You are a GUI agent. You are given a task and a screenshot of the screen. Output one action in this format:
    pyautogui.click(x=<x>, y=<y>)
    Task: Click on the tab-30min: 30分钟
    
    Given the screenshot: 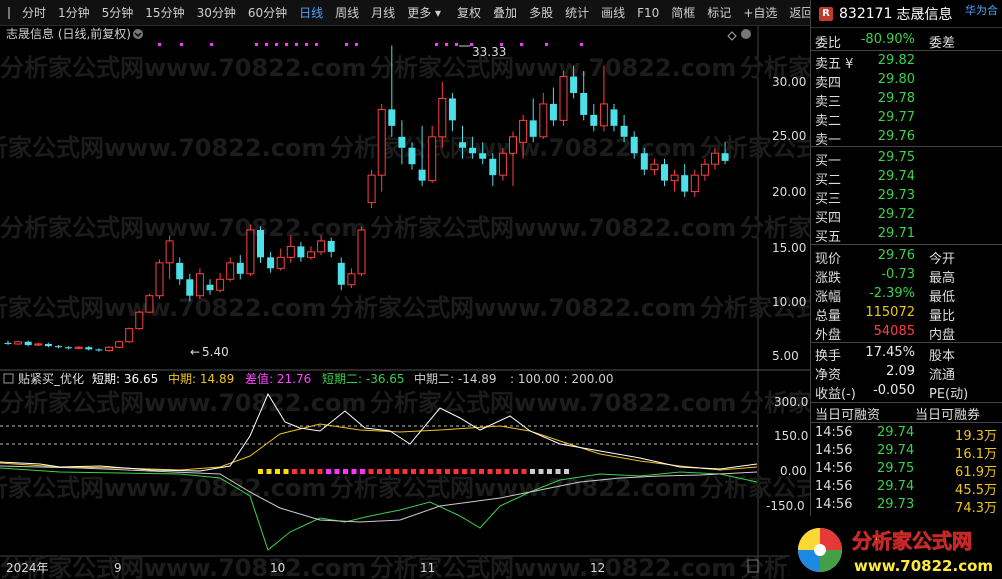 What is the action you would take?
    pyautogui.click(x=216, y=13)
    